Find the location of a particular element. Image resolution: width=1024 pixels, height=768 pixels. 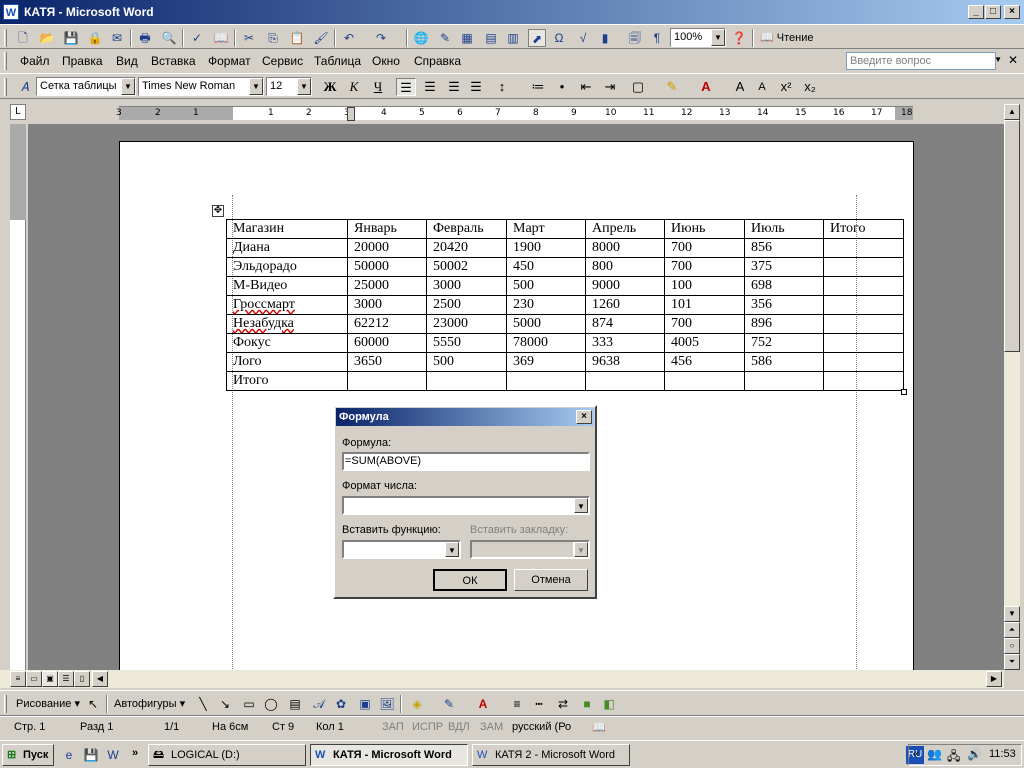

subscript-icon: x₂ is located at coordinates (810, 87).